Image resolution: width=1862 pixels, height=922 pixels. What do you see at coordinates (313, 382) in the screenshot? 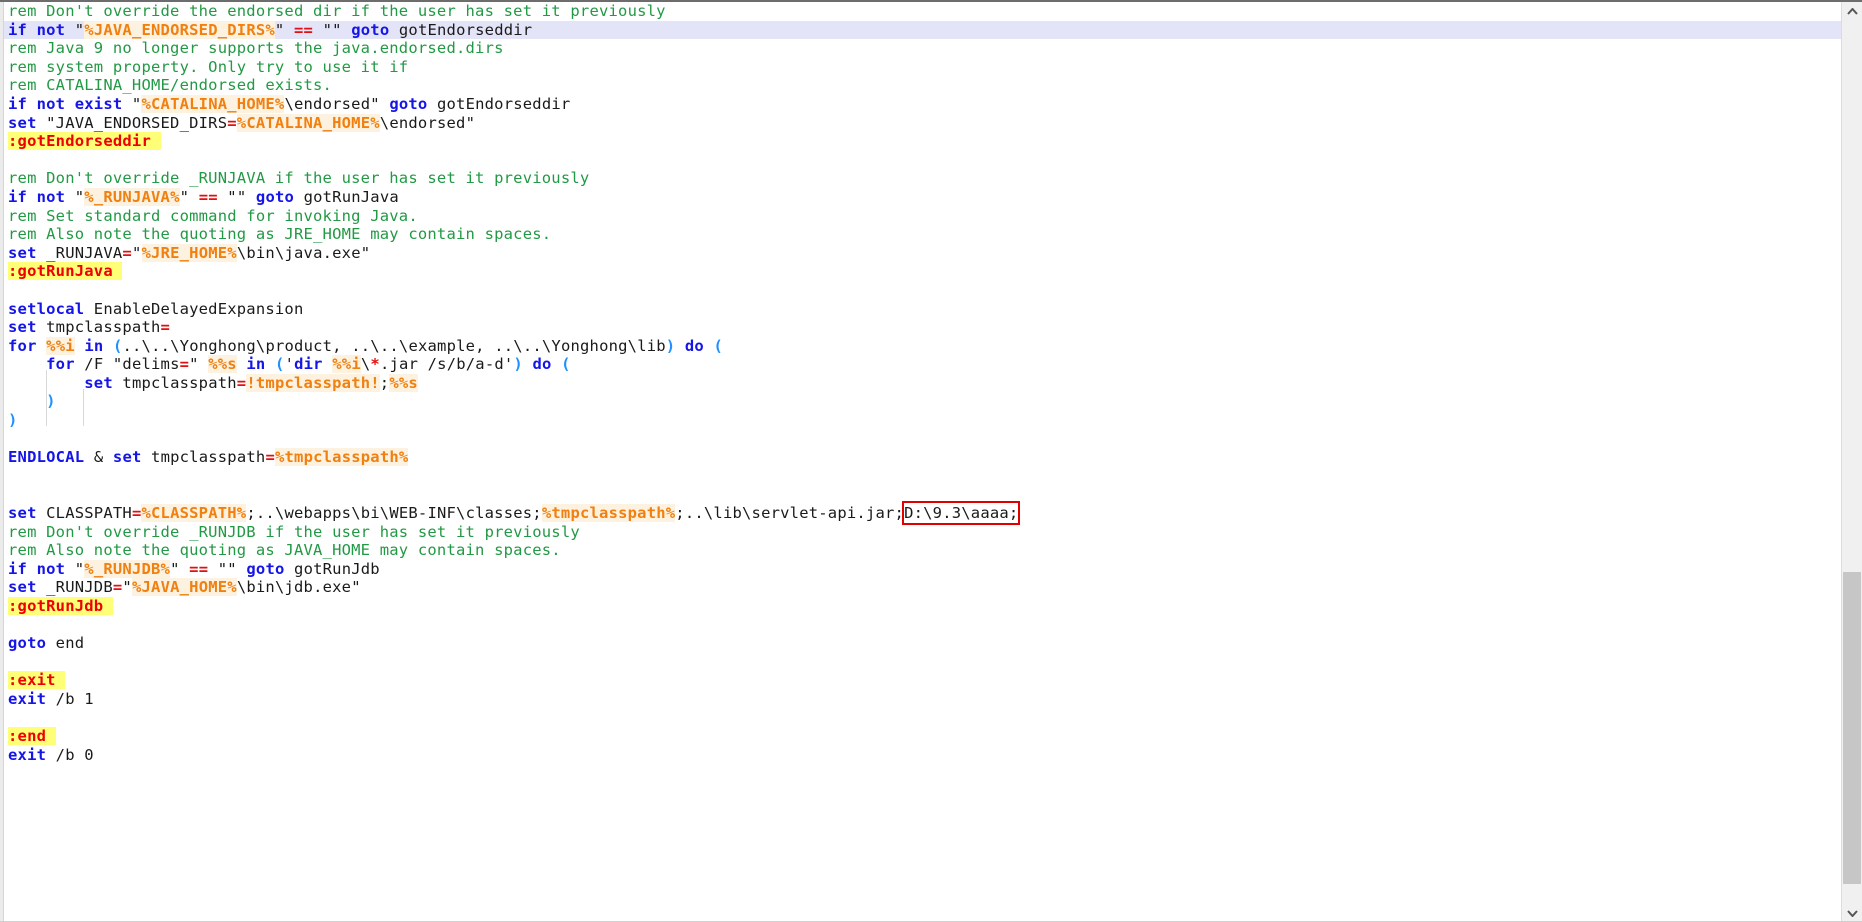
I see `code-variable-token: !tmpclasspath!` at bounding box center [313, 382].